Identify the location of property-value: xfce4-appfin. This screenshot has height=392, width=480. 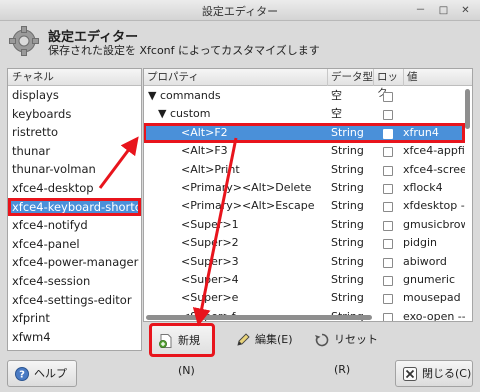
(434, 151).